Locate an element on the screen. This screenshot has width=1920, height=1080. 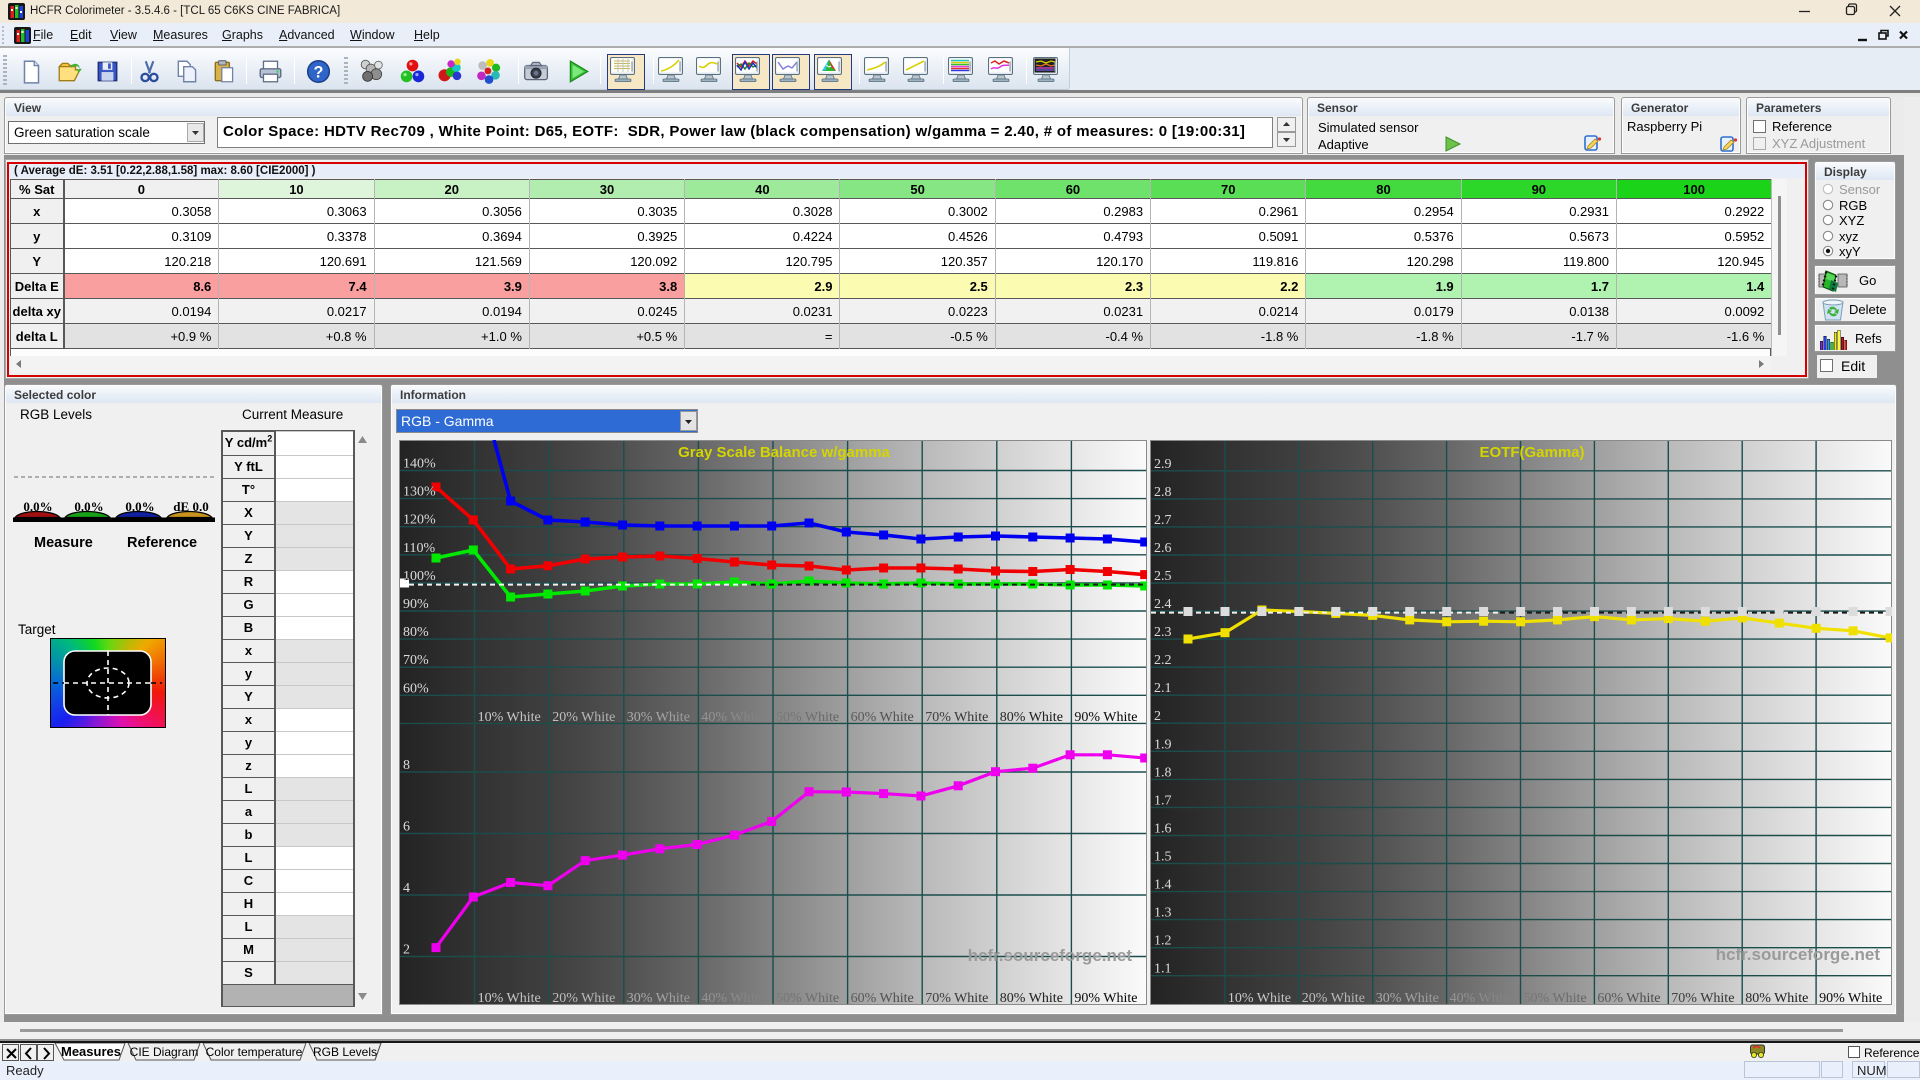
svg-text: 1.7 is located at coordinates (1163, 800).